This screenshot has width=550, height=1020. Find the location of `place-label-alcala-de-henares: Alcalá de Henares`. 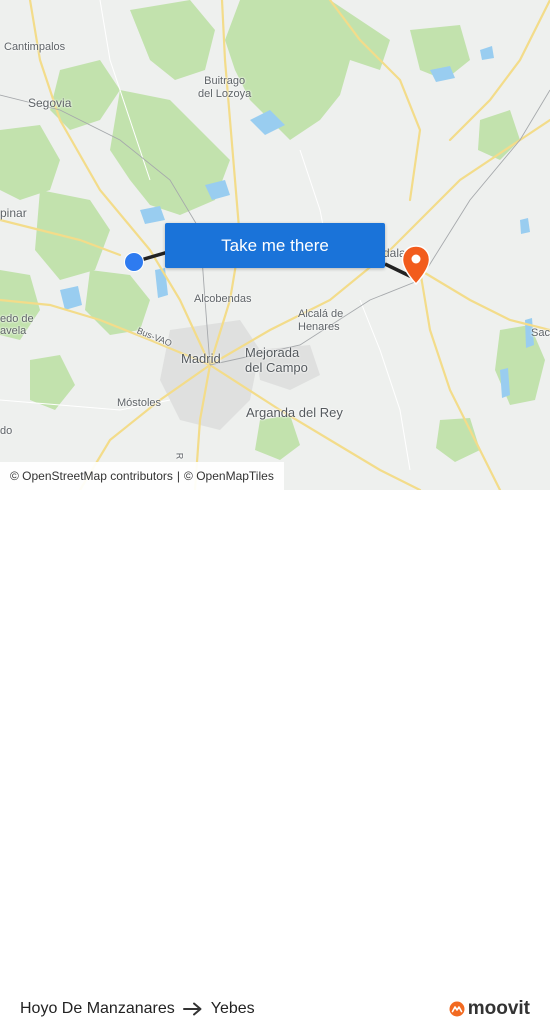

place-label-alcala-de-henares: Alcalá de Henares is located at coordinates (321, 320).